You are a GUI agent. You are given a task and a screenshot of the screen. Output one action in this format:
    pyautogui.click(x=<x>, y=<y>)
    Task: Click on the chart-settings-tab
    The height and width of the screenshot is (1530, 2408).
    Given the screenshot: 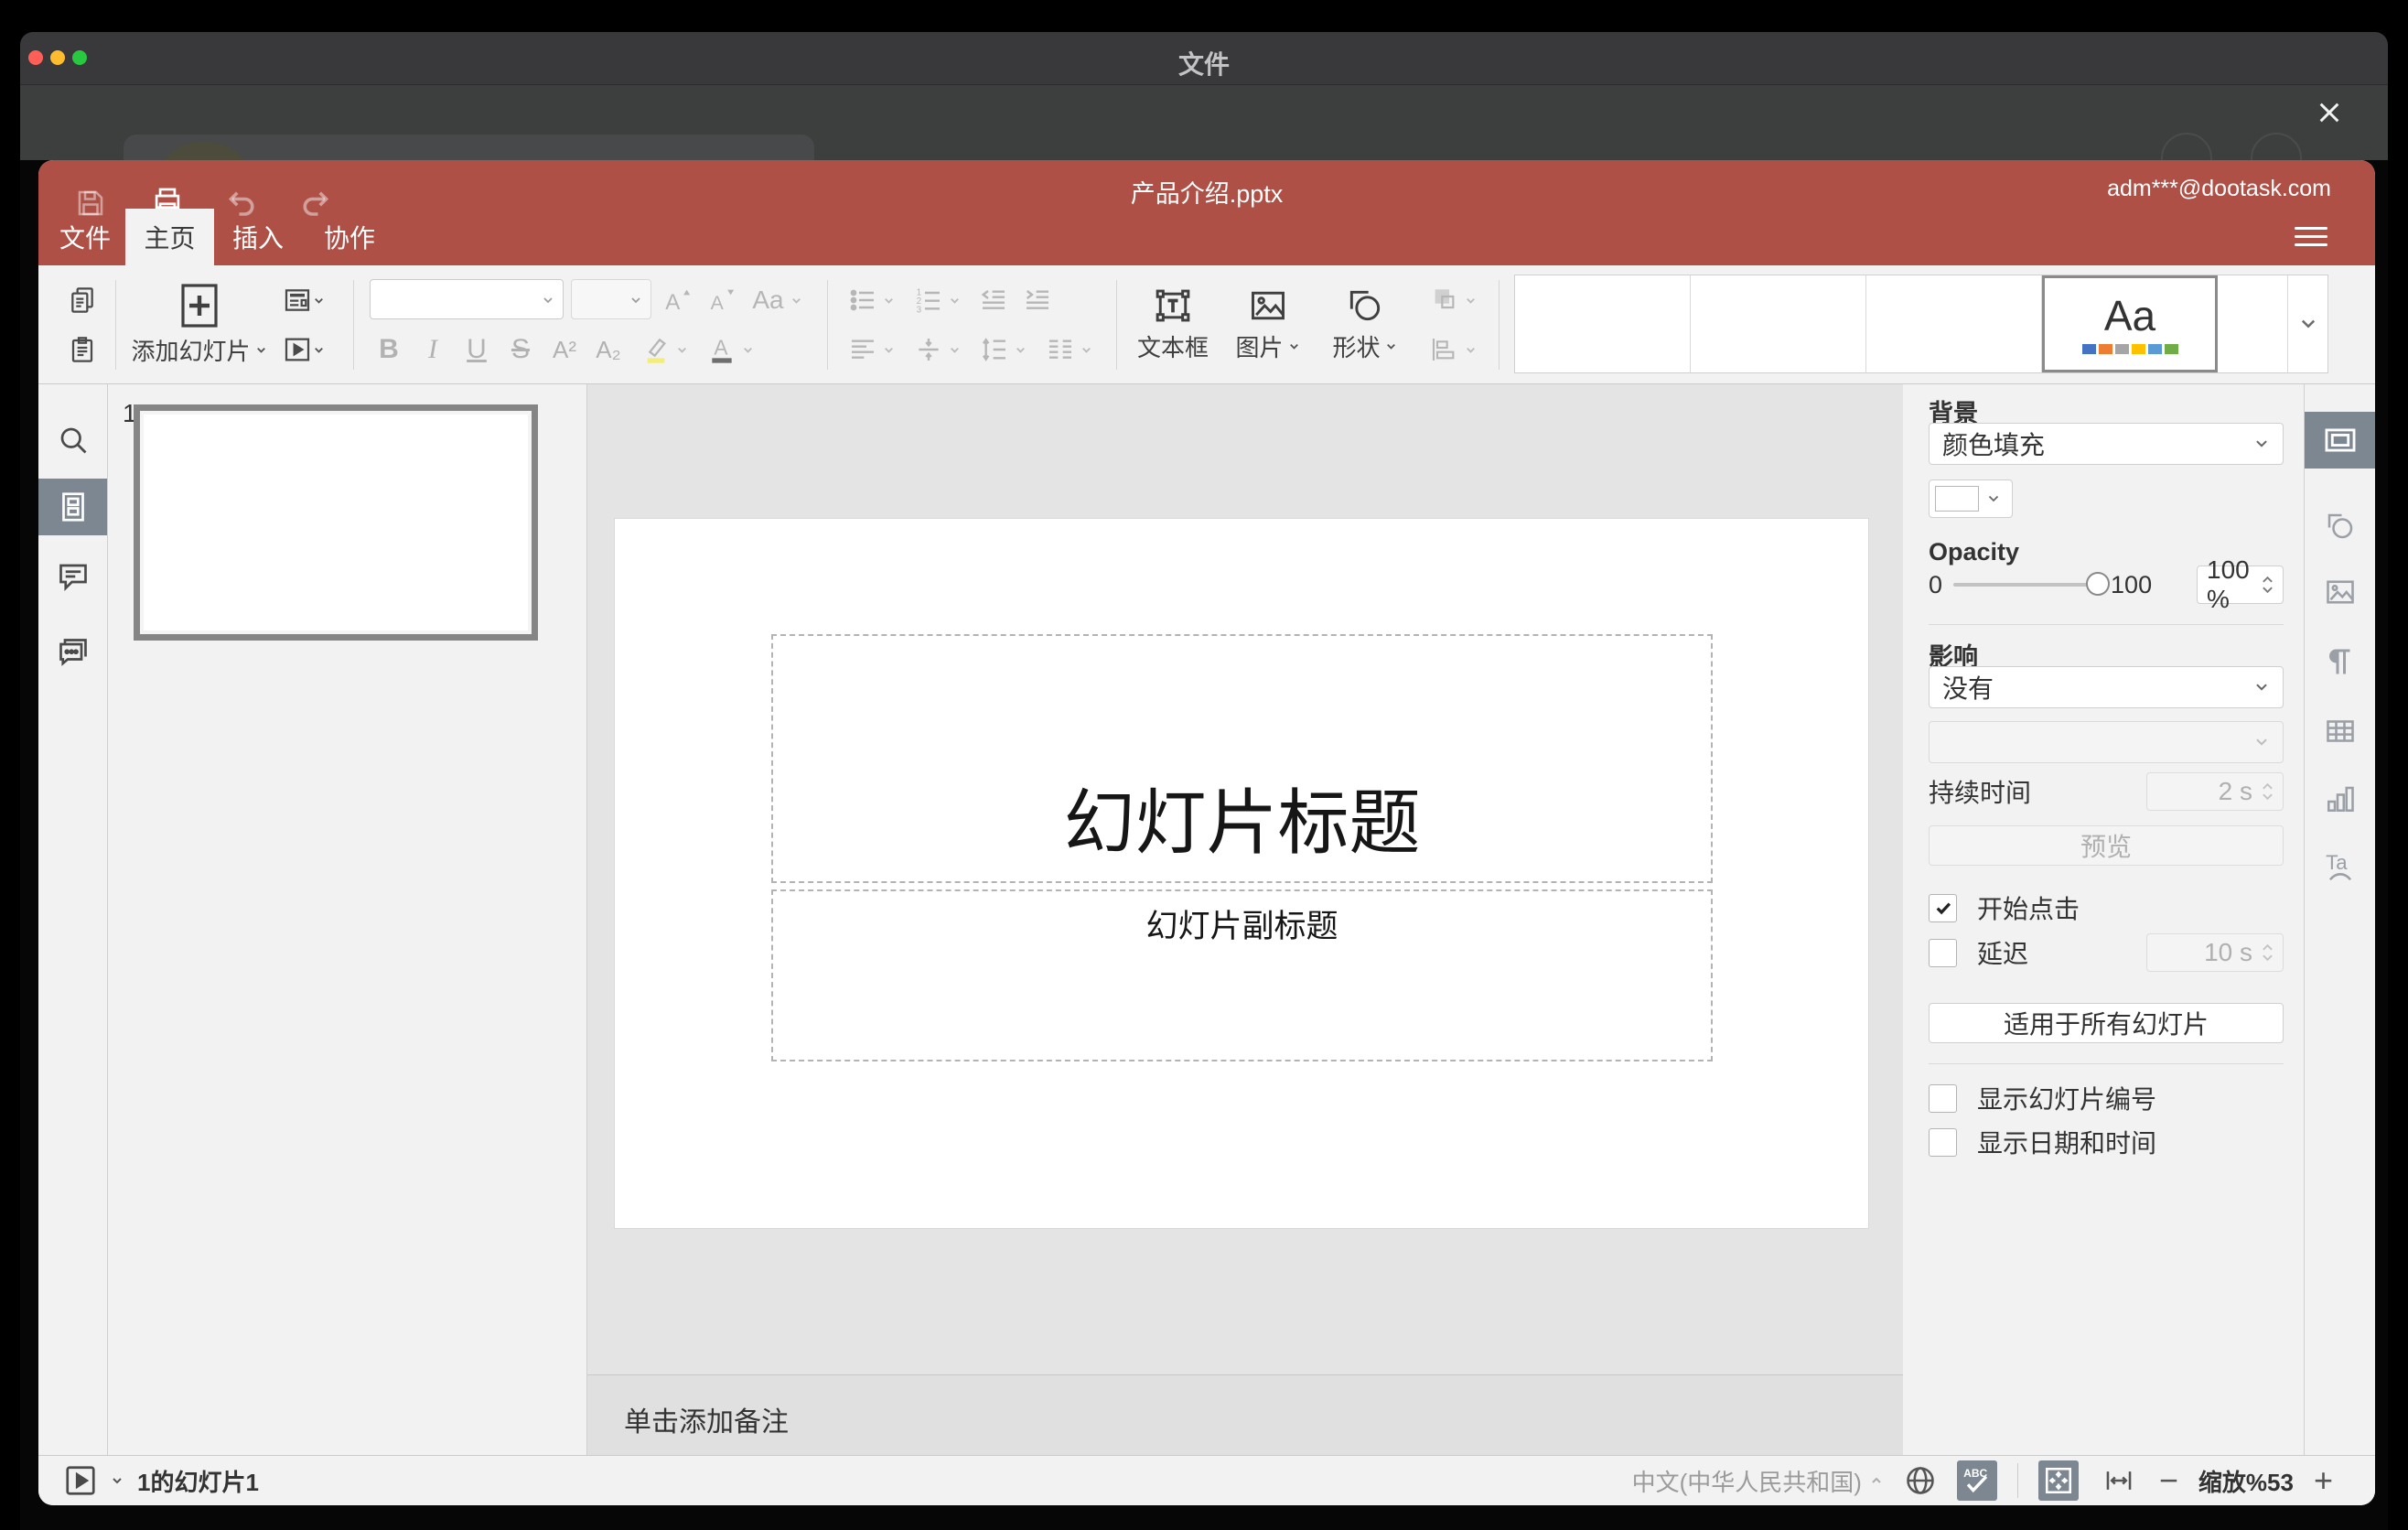 What is the action you would take?
    pyautogui.click(x=2340, y=798)
    